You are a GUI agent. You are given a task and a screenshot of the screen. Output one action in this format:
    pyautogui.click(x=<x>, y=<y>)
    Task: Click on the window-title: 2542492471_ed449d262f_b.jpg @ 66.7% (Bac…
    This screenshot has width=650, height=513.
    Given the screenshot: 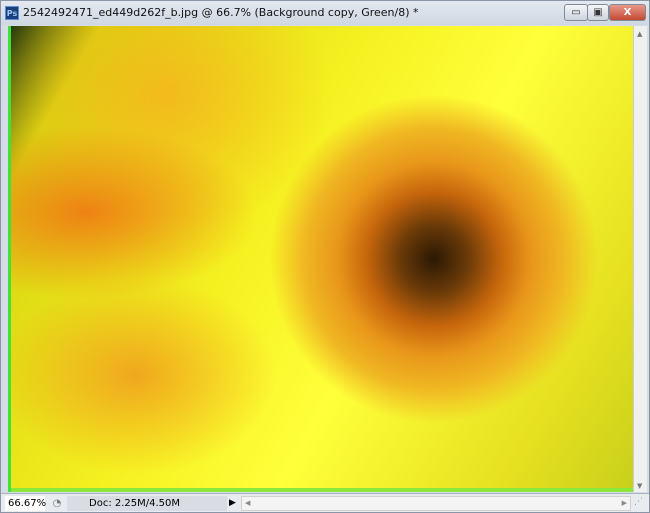 What is the action you would take?
    pyautogui.click(x=221, y=12)
    